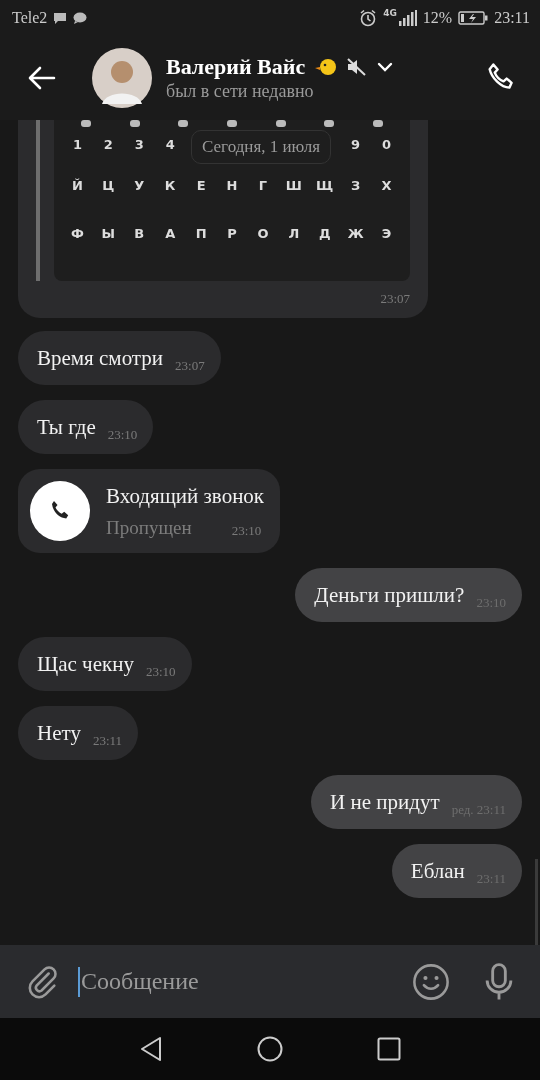 The width and height of the screenshot is (540, 1080). Describe the element at coordinates (386, 234) in the screenshot. I see `keyboard-key: Э` at that location.